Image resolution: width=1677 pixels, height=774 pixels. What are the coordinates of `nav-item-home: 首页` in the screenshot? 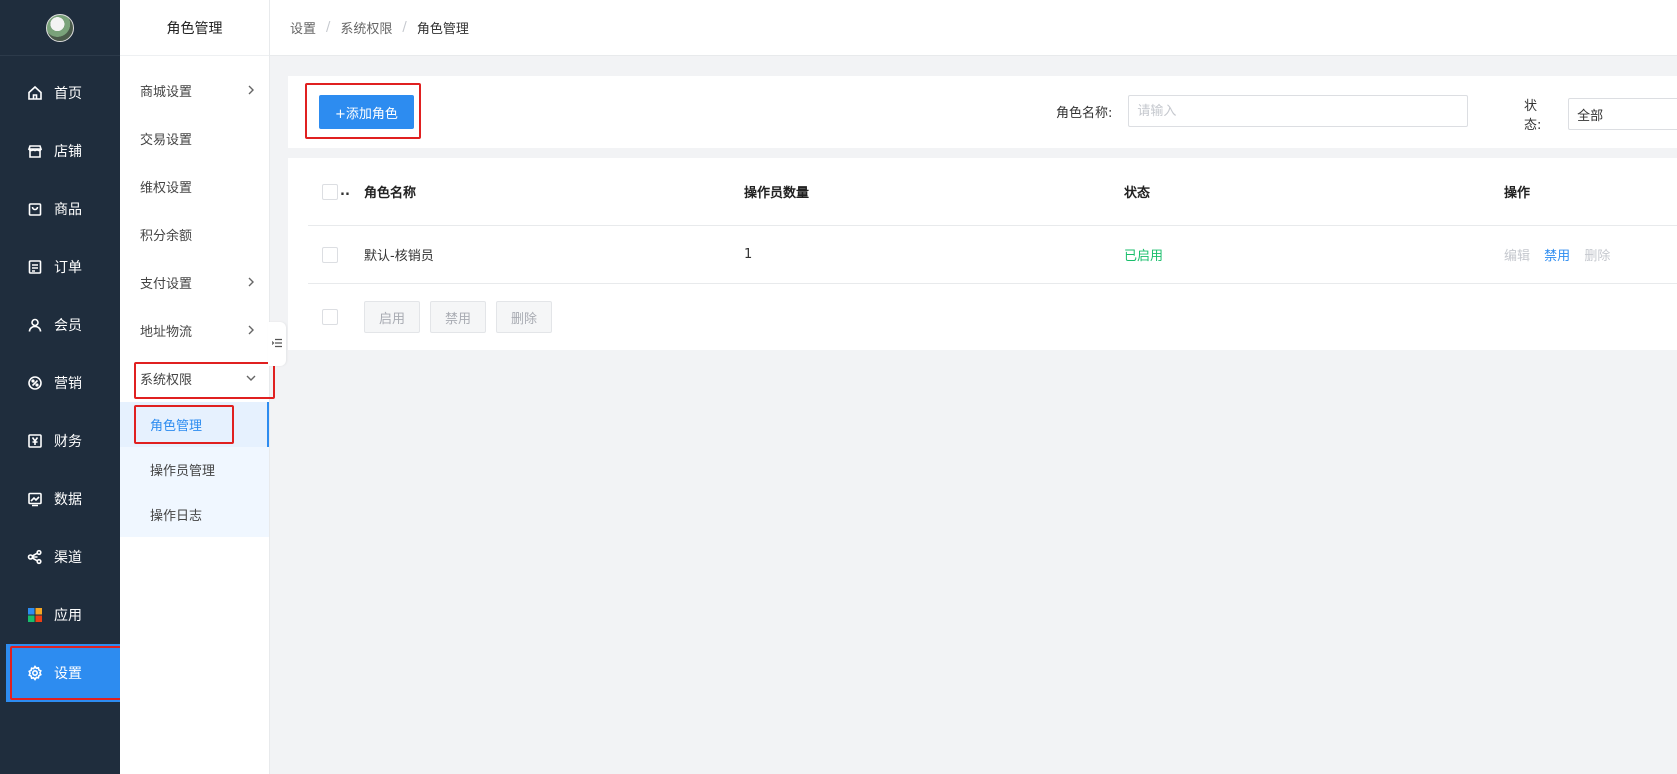 It's located at (60, 93).